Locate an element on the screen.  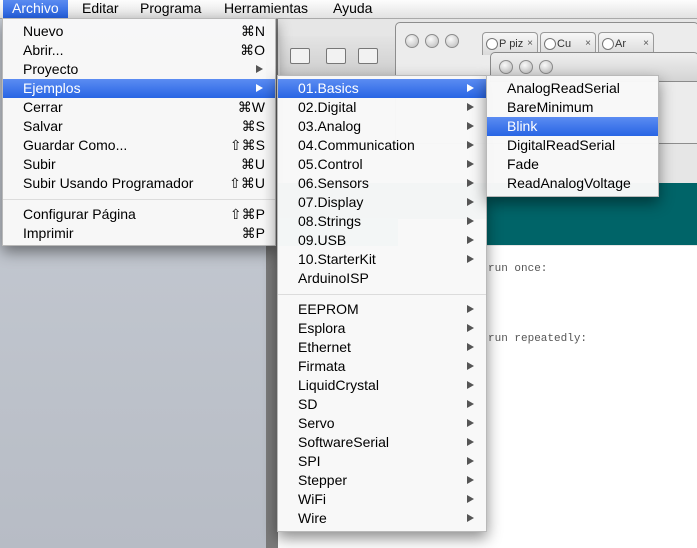
menu-item-label: 09.USB is located at coordinates (322, 240).